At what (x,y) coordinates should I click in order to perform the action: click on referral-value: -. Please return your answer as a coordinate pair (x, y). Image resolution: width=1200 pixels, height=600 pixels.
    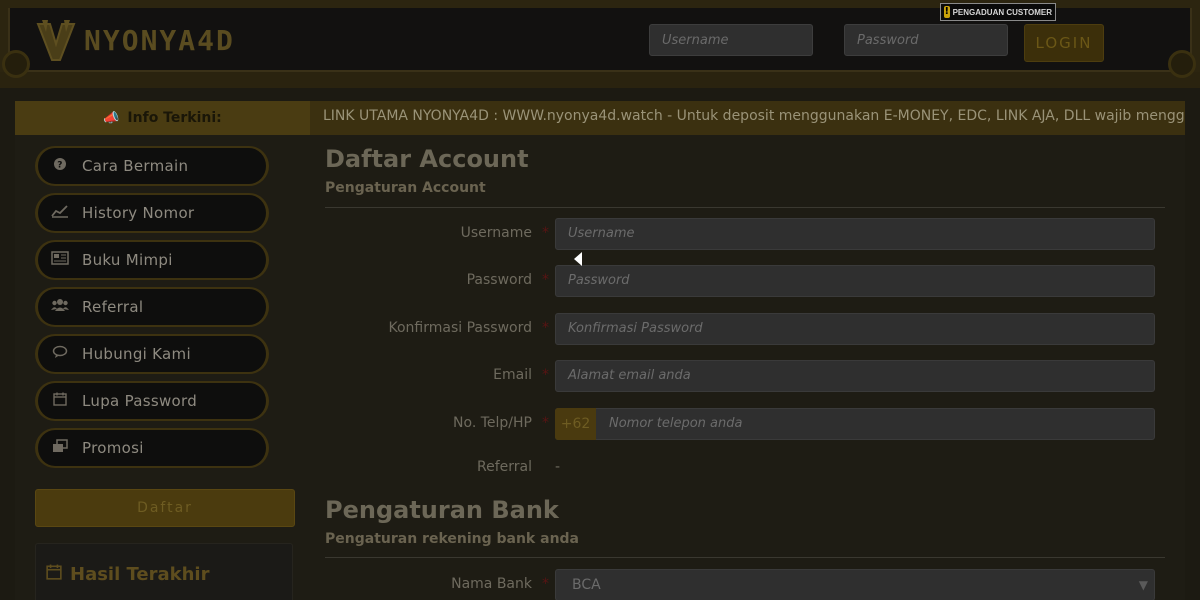
    Looking at the image, I should click on (558, 467).